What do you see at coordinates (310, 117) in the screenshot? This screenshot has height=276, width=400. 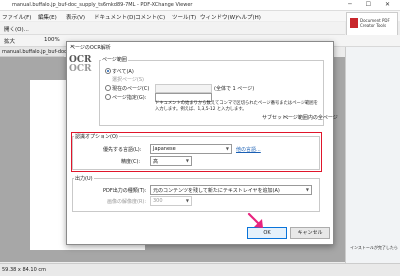 I see `subset-value: ページ範囲内の全ページ` at bounding box center [310, 117].